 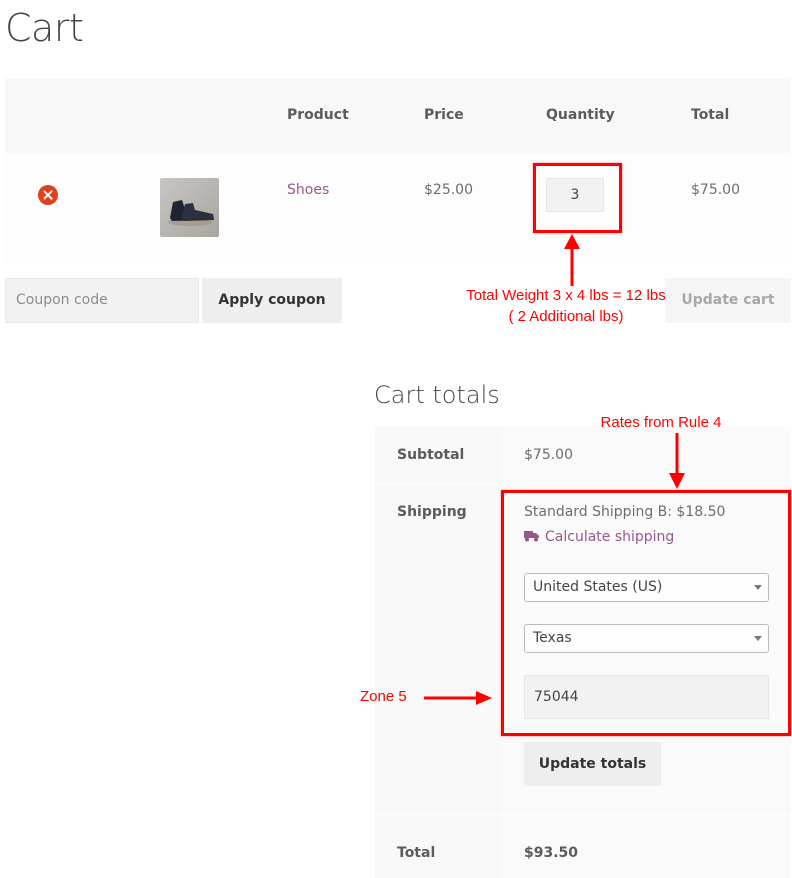 What do you see at coordinates (416, 853) in the screenshot?
I see `total-label: Total` at bounding box center [416, 853].